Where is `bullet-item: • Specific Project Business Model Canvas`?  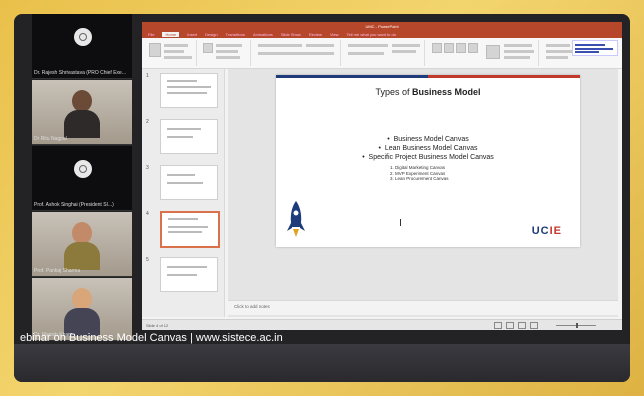
bullet-item: • Specific Project Business Model Canvas is located at coordinates (428, 157).